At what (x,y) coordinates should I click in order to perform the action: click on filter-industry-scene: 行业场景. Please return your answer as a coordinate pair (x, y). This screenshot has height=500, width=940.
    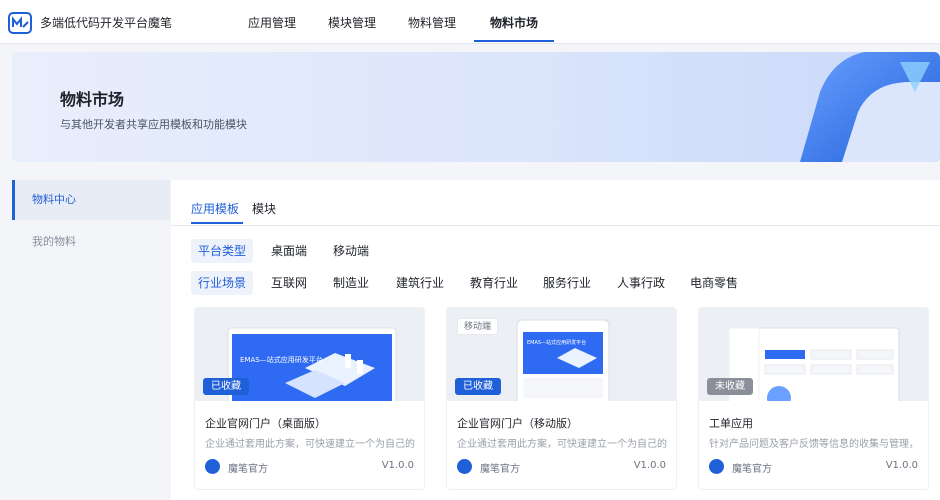
    Looking at the image, I should click on (222, 283).